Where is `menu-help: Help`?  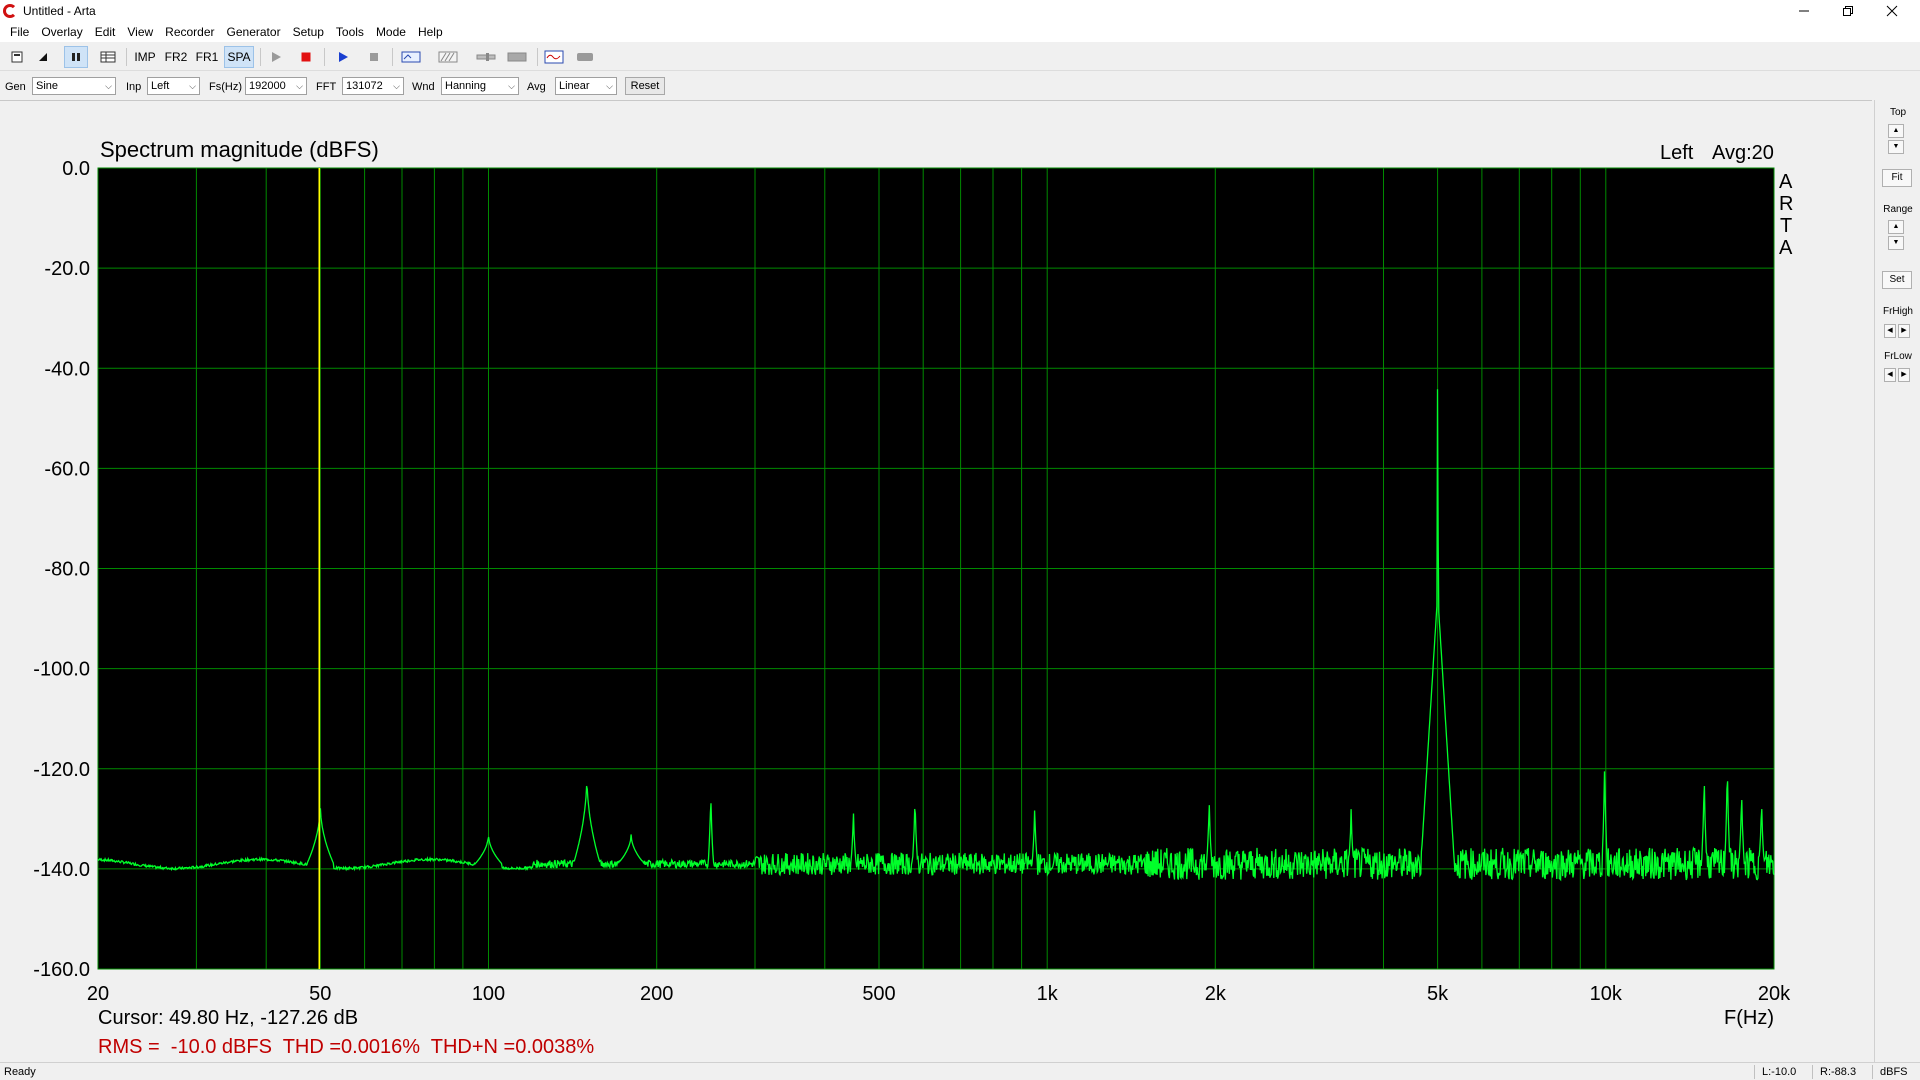 menu-help: Help is located at coordinates (430, 32).